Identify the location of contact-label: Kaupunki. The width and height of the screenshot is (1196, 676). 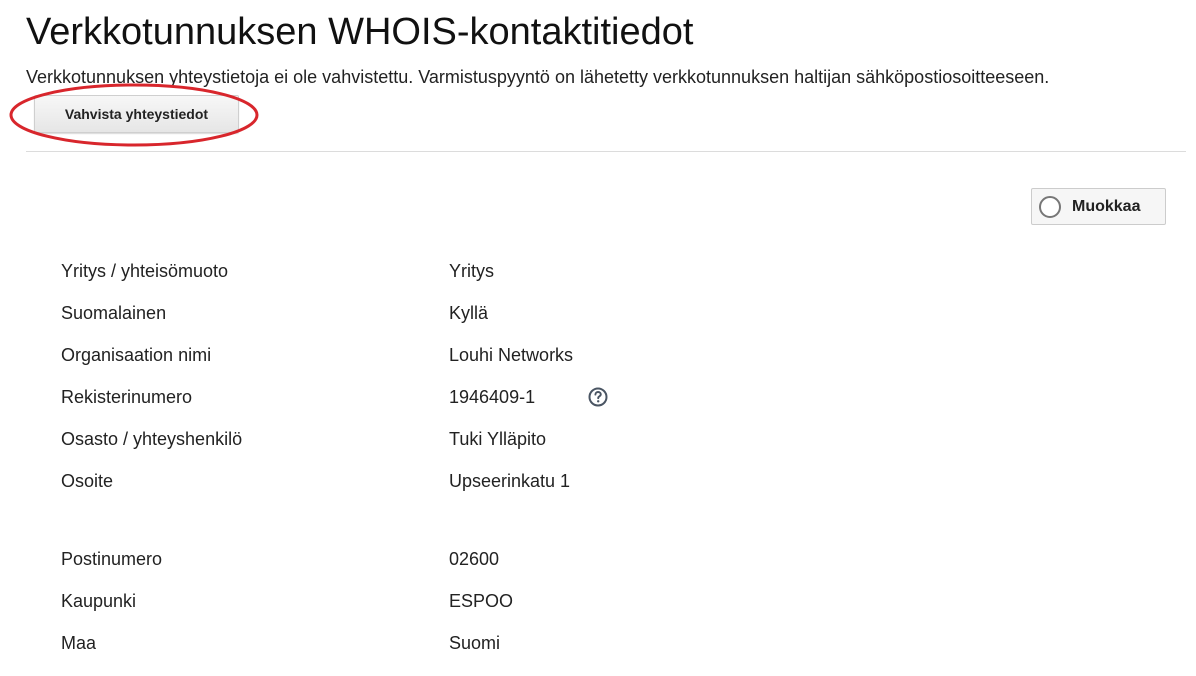
(99, 601).